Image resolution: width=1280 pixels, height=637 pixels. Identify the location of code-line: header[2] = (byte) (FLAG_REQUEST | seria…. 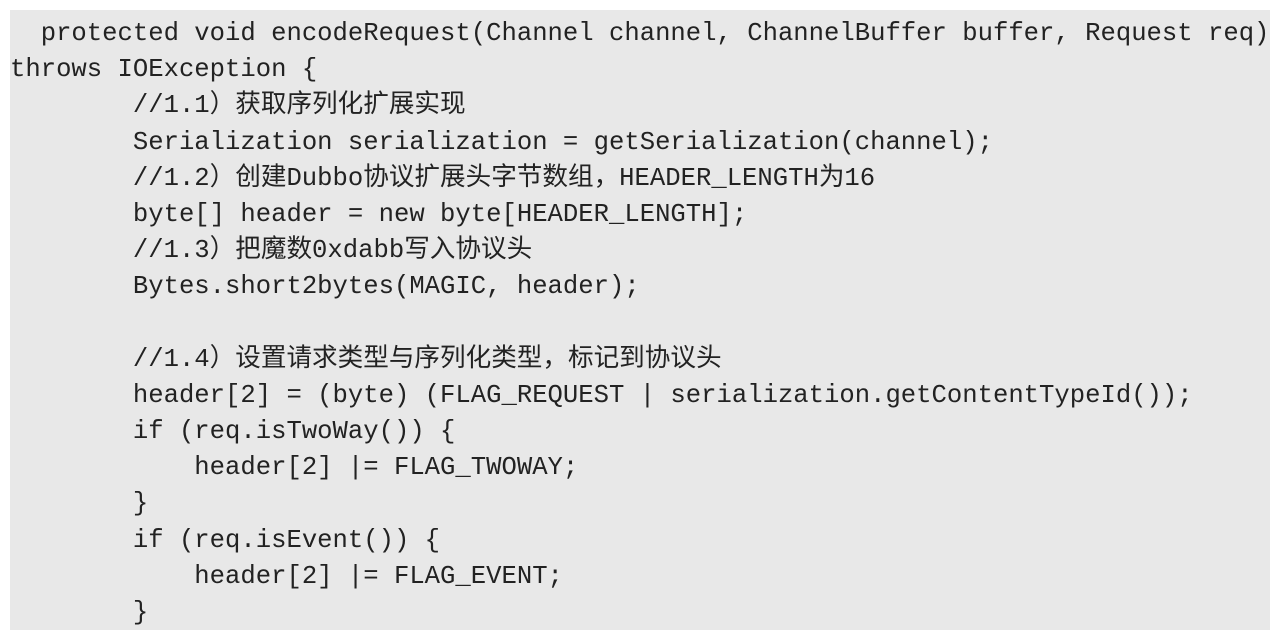
(601, 395).